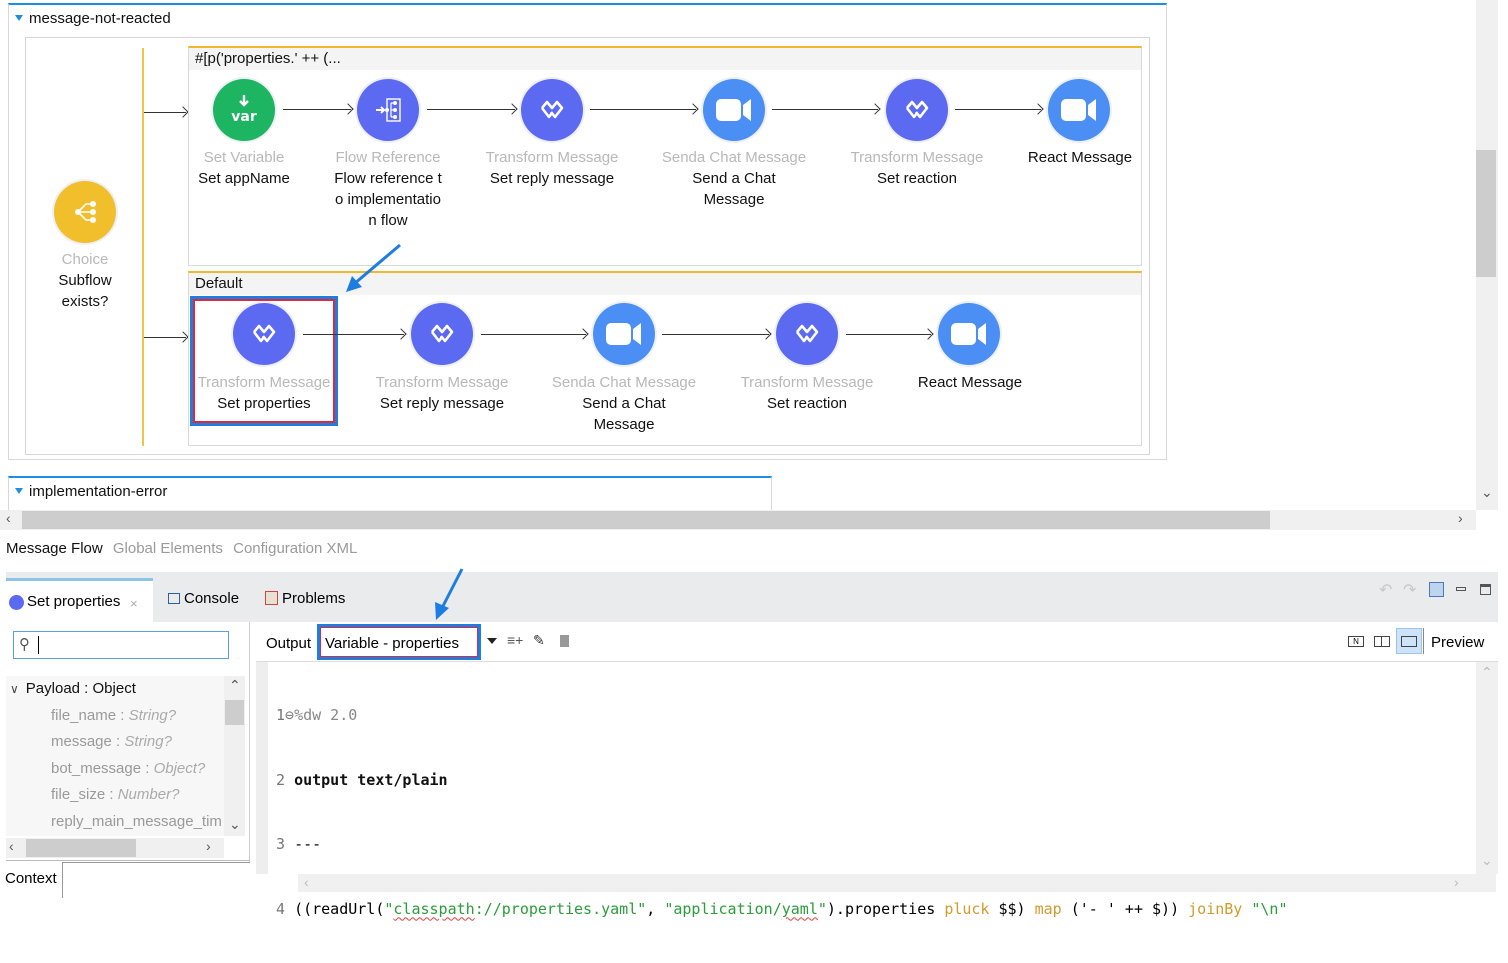 This screenshot has height=963, width=1508. What do you see at coordinates (560, 908) in the screenshot?
I see `token: ://properties.yaml"` at bounding box center [560, 908].